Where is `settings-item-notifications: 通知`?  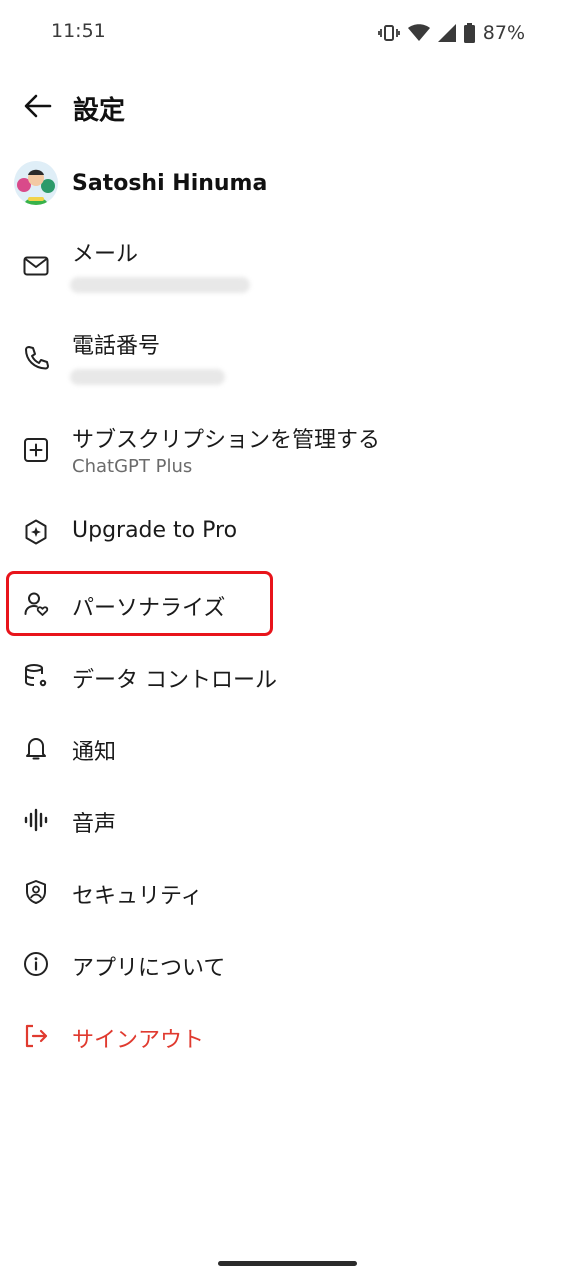 settings-item-notifications: 通知 is located at coordinates (287, 748).